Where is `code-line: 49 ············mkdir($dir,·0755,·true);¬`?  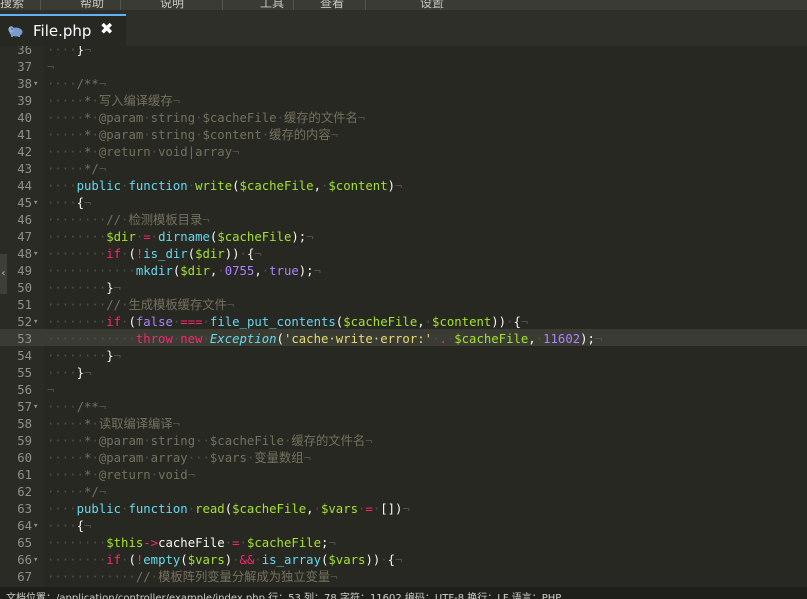
code-line: 49 ············mkdir($dir,·0755,·true);¬ is located at coordinates (403, 271).